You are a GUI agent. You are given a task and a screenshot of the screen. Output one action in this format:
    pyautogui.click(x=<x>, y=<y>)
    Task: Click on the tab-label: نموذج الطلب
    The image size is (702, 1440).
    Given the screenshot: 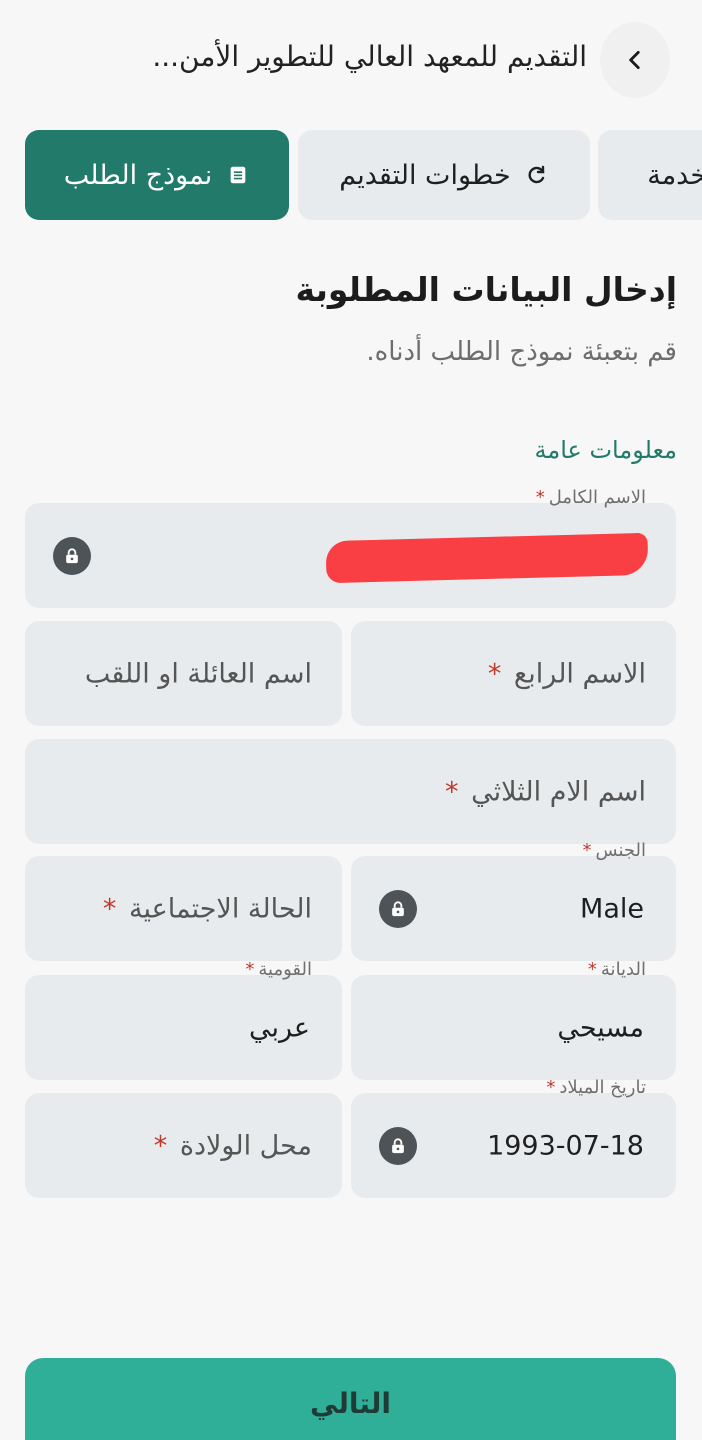 What is the action you would take?
    pyautogui.click(x=138, y=175)
    